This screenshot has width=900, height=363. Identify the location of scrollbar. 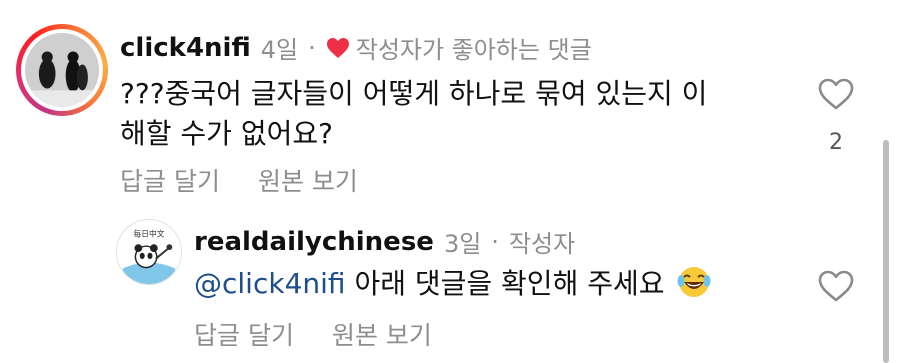
(886, 251).